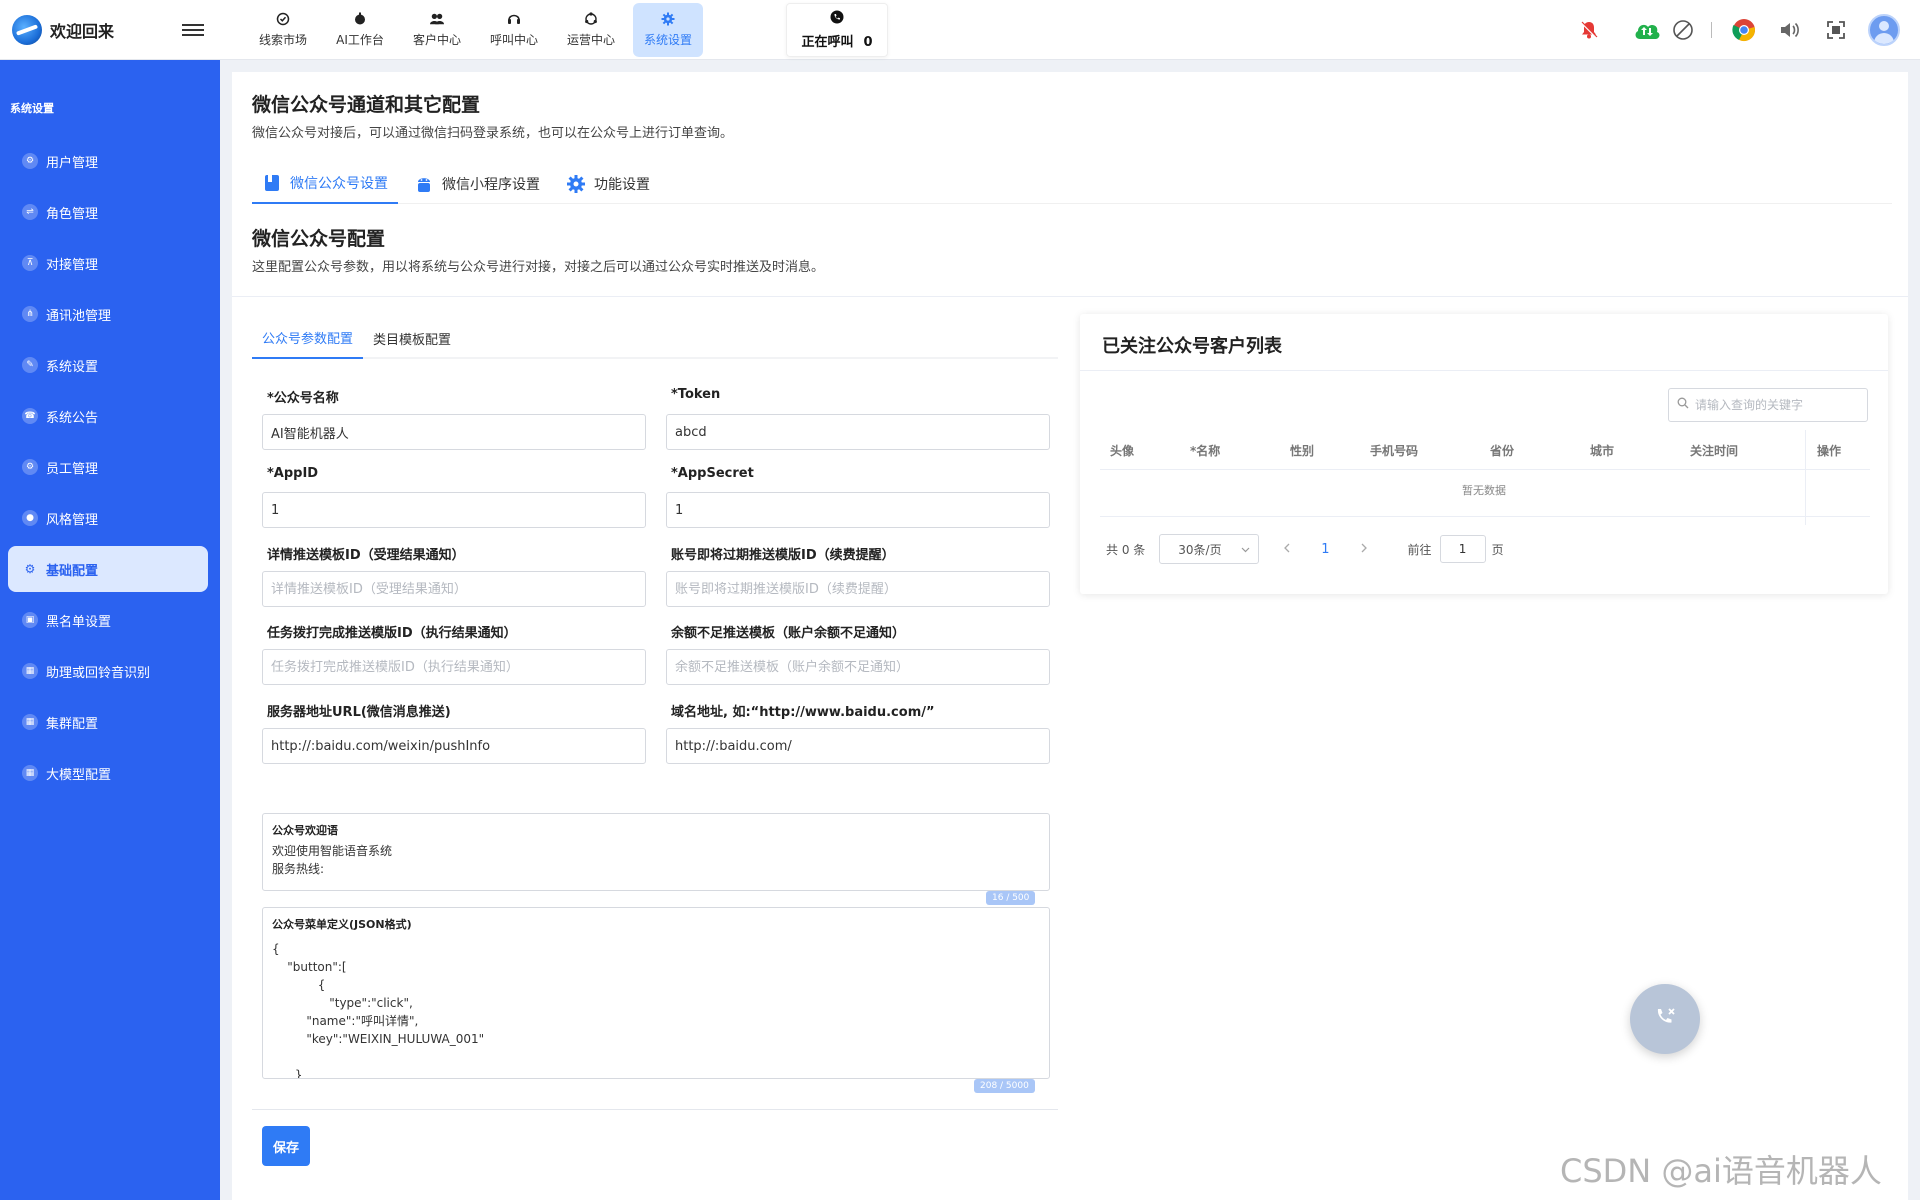 The height and width of the screenshot is (1200, 1920). Describe the element at coordinates (655, 338) in the screenshot. I see `form-tabs: 公众号参数配置 类目模板配置` at that location.